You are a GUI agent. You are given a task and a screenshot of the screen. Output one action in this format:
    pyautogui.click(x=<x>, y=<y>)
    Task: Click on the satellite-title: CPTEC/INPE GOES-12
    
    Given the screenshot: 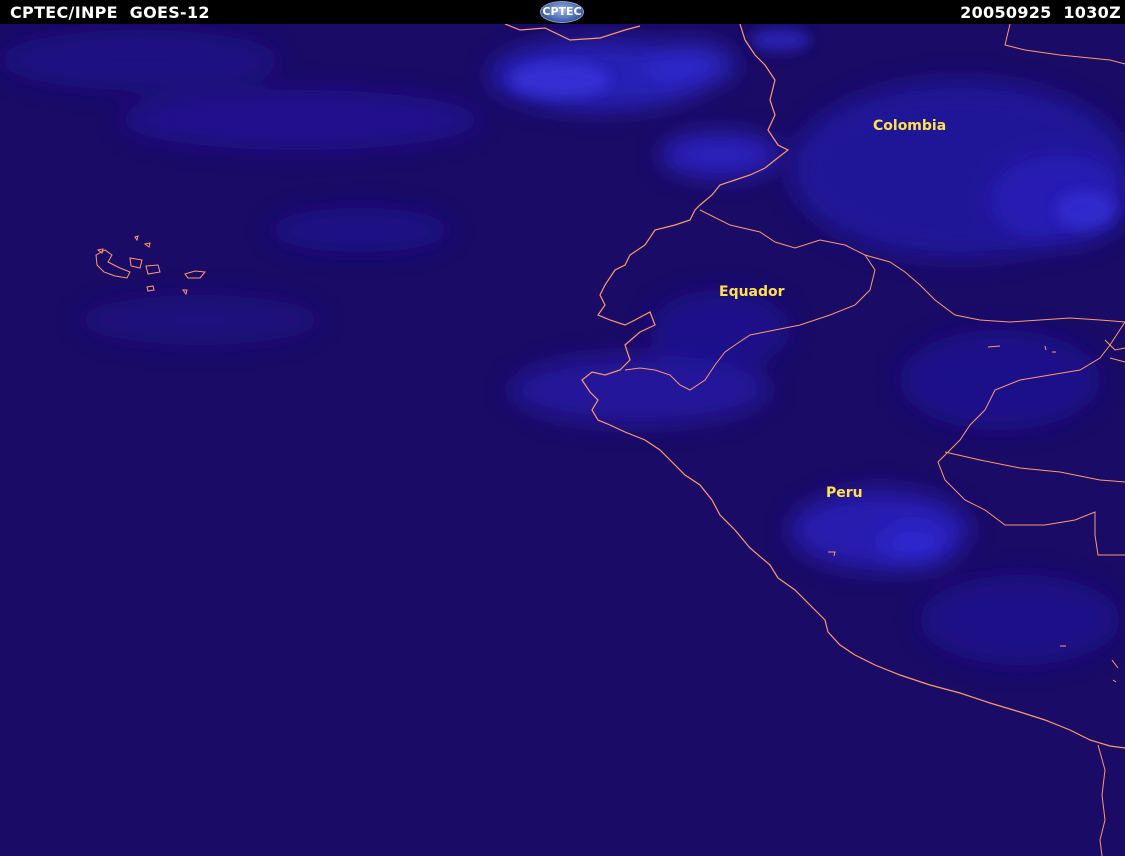 What is the action you would take?
    pyautogui.click(x=110, y=12)
    